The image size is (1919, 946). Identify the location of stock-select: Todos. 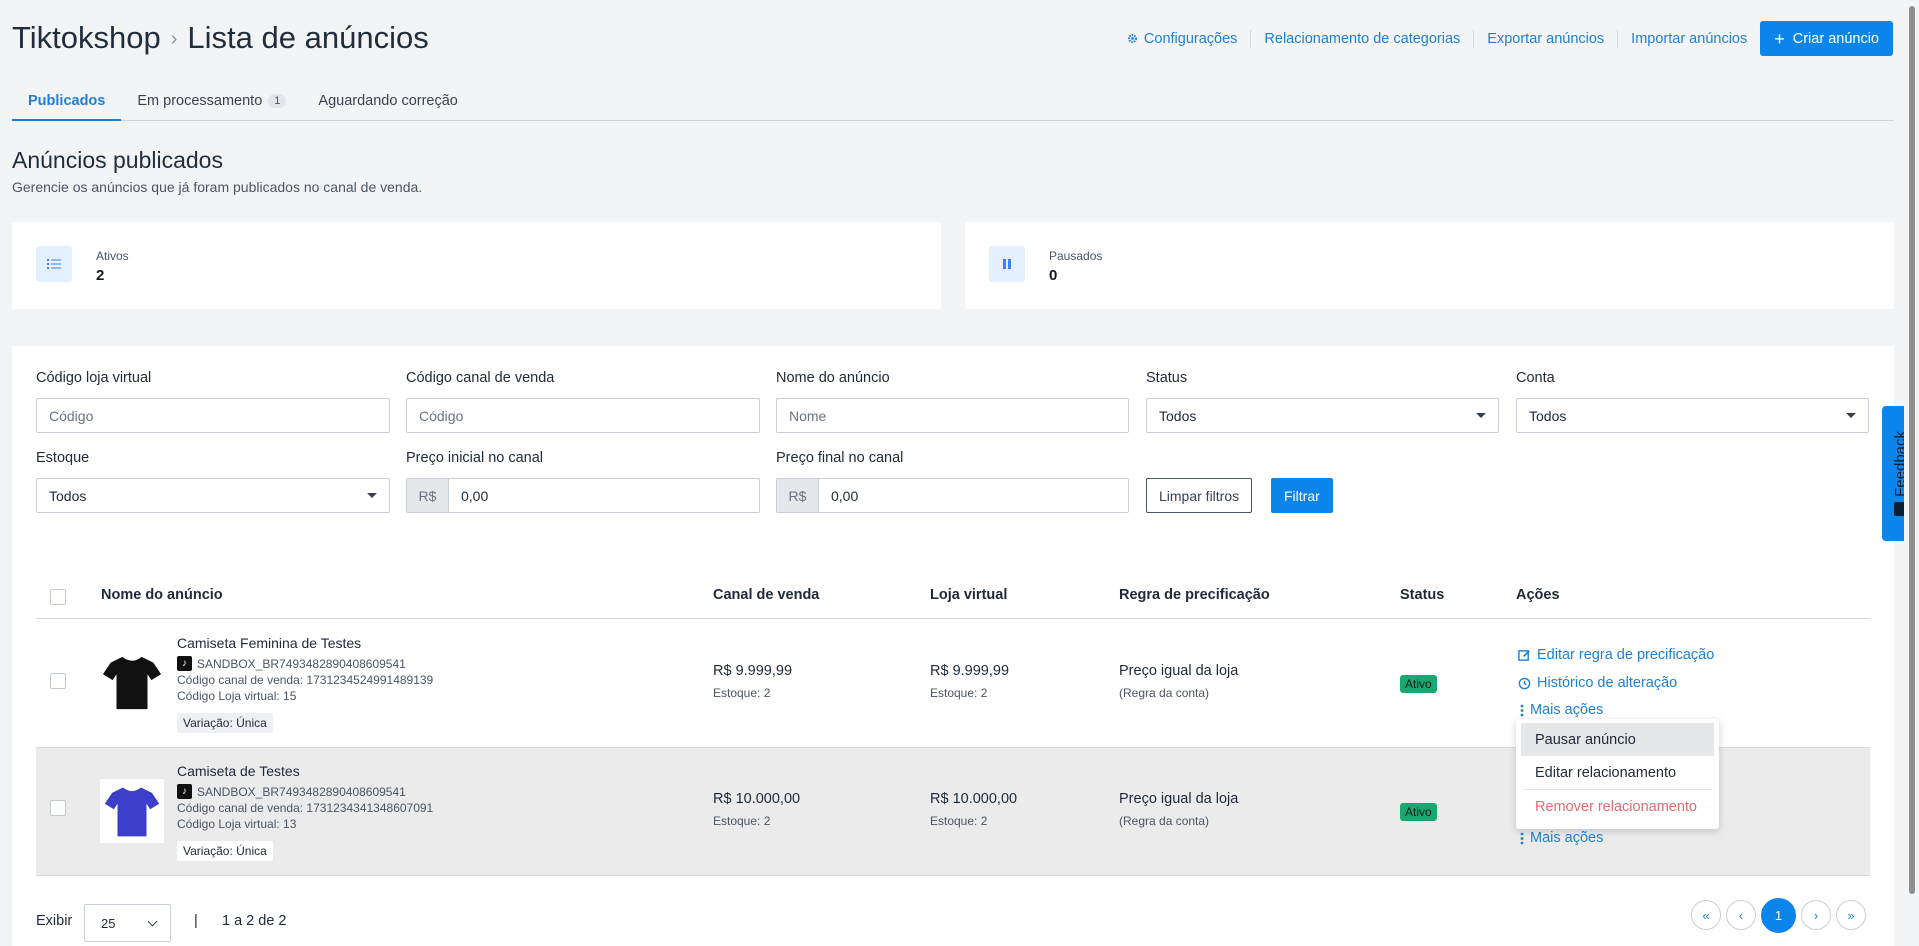
(213, 495).